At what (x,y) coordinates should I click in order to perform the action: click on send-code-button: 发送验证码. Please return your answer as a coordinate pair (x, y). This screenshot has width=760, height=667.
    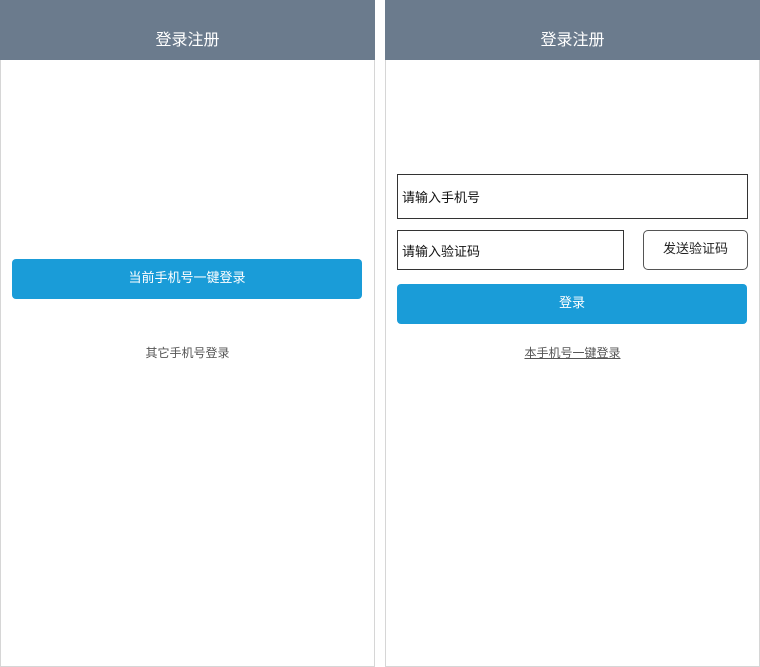
    Looking at the image, I should click on (695, 250).